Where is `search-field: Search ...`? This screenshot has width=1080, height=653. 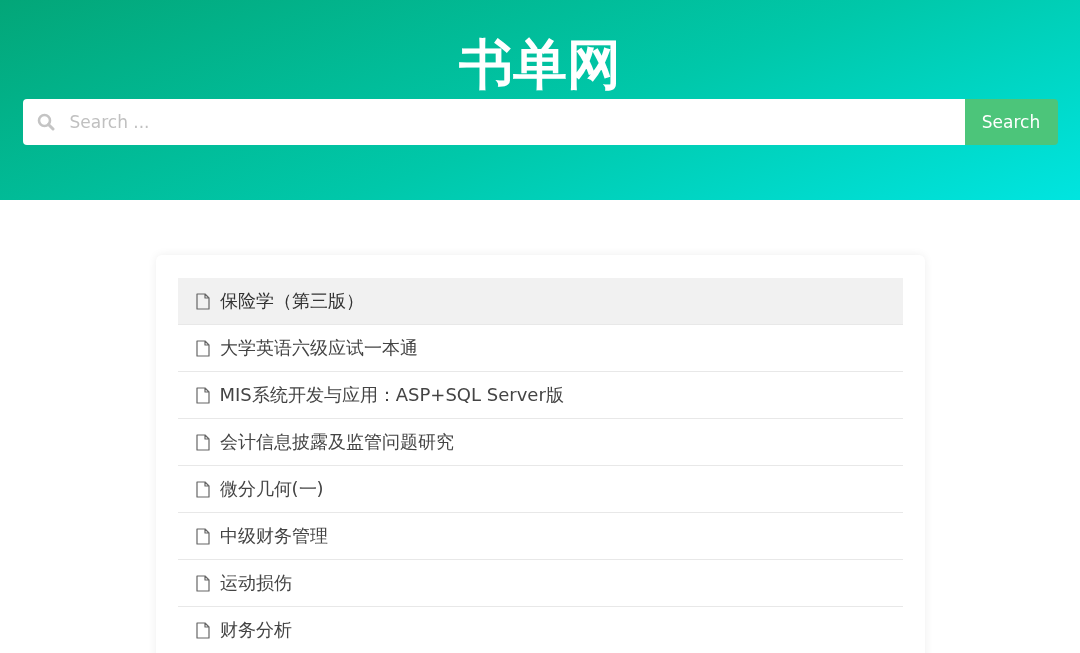
search-field: Search ... is located at coordinates (493, 122).